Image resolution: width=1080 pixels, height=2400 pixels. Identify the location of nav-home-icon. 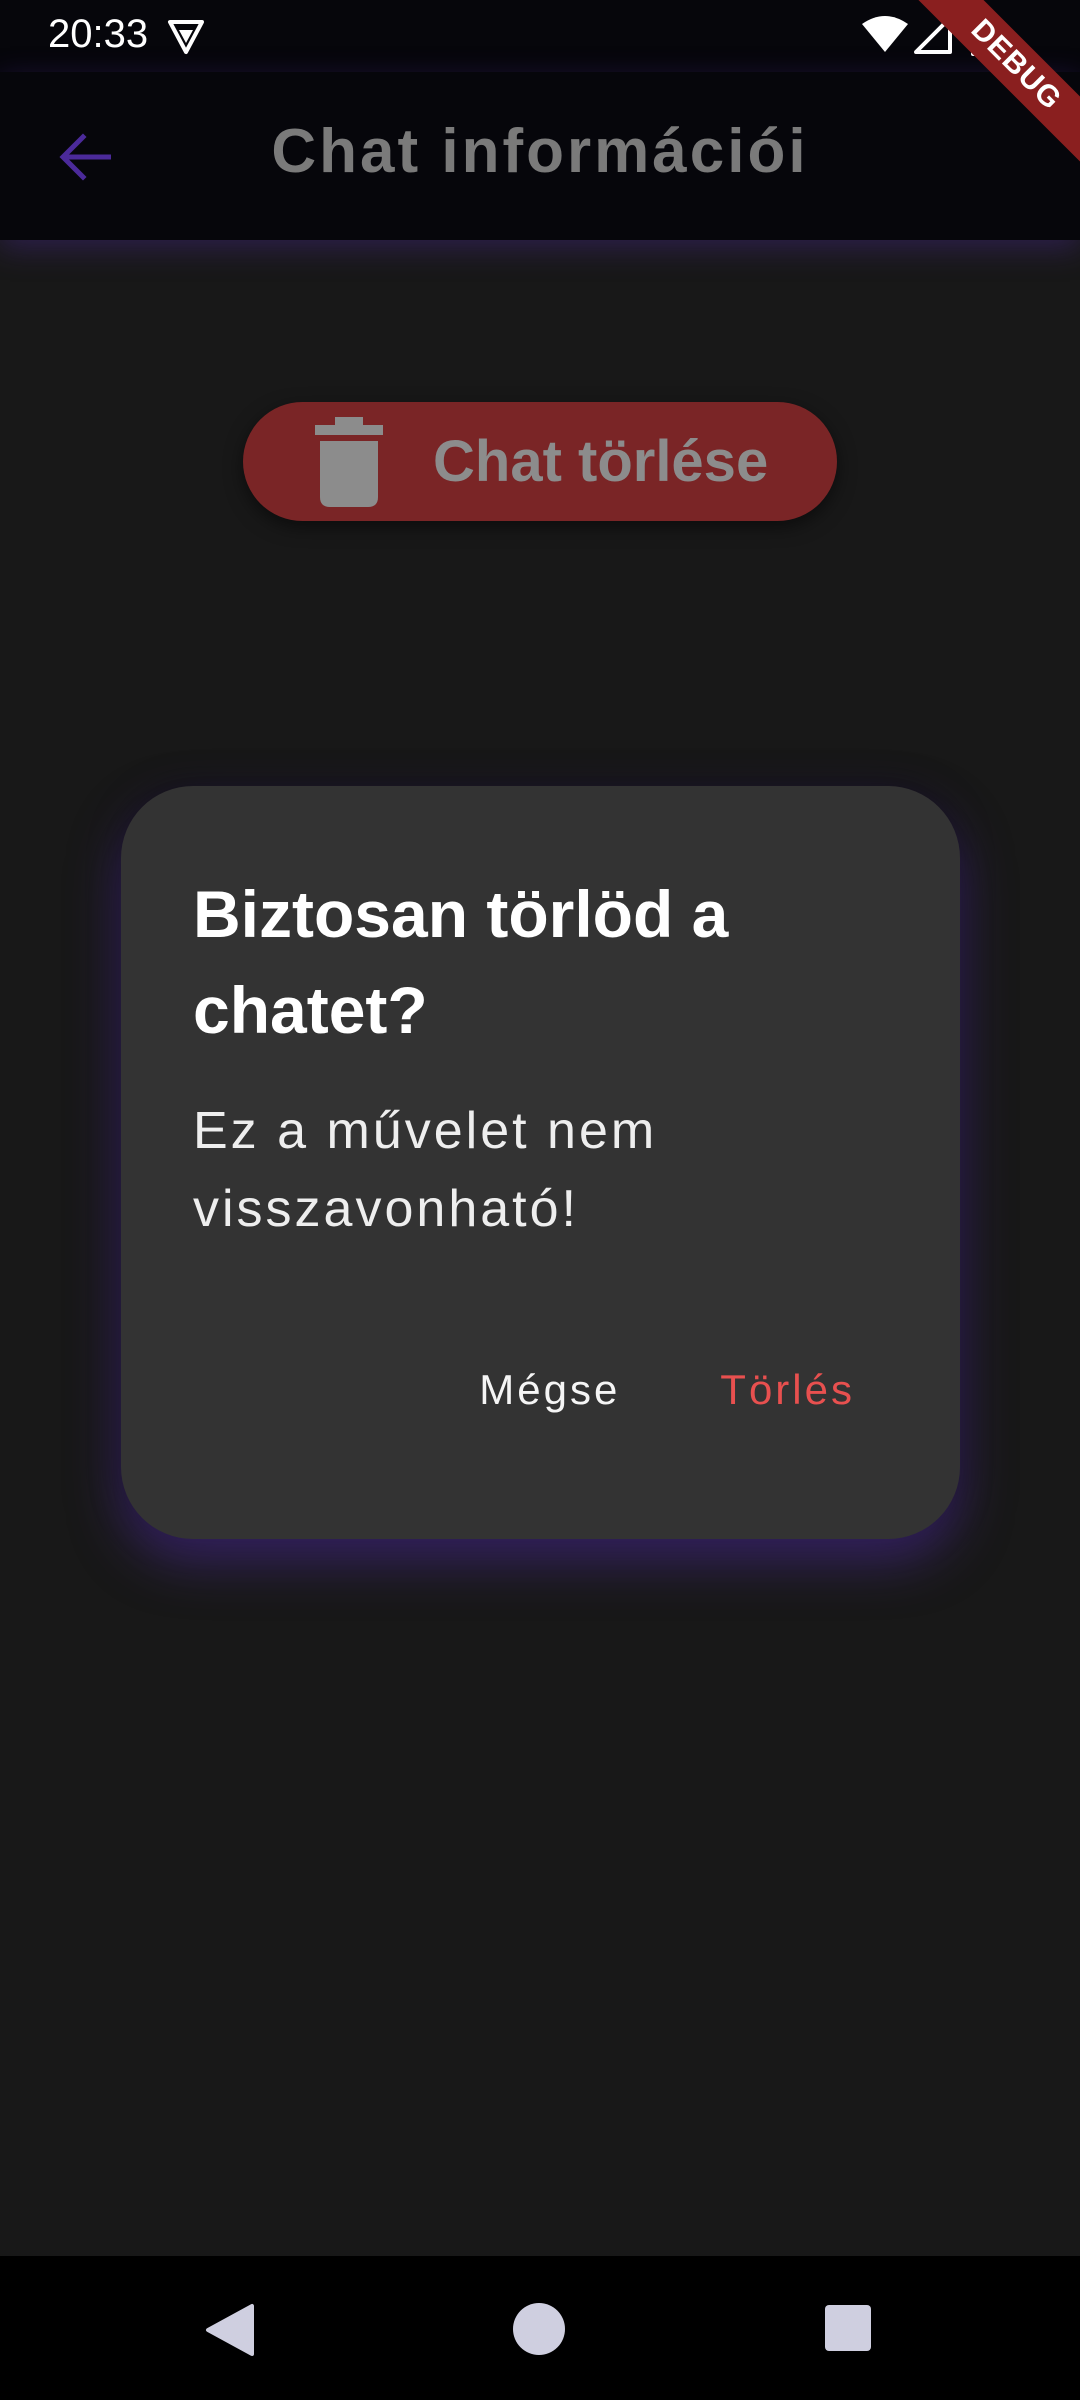
(539, 2329).